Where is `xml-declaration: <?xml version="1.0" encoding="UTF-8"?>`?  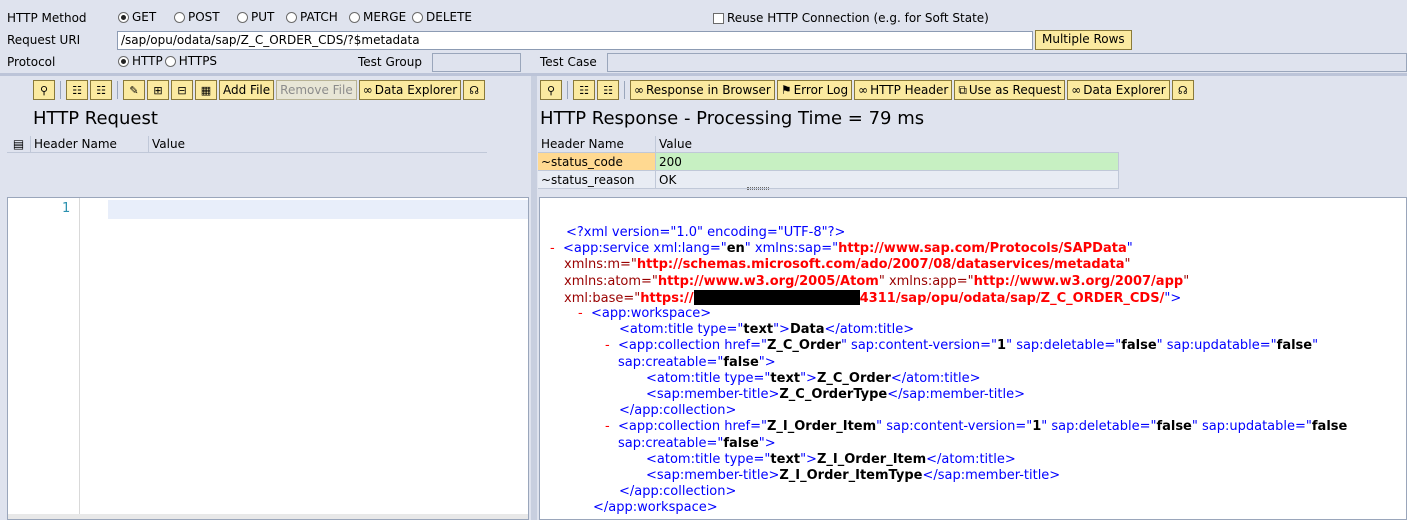 xml-declaration: <?xml version="1.0" encoding="UTF-8"?> is located at coordinates (706, 232).